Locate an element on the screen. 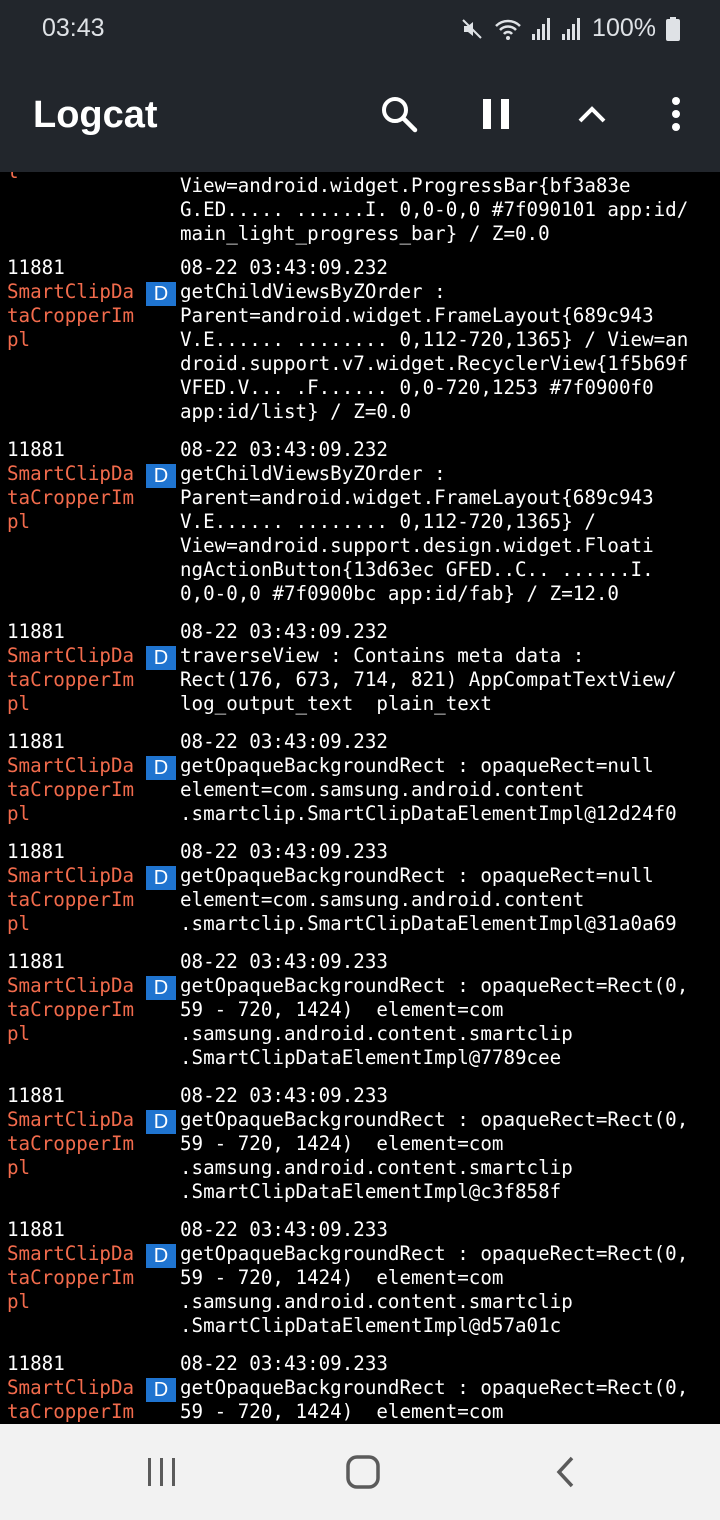  mute-icon is located at coordinates (472, 29).